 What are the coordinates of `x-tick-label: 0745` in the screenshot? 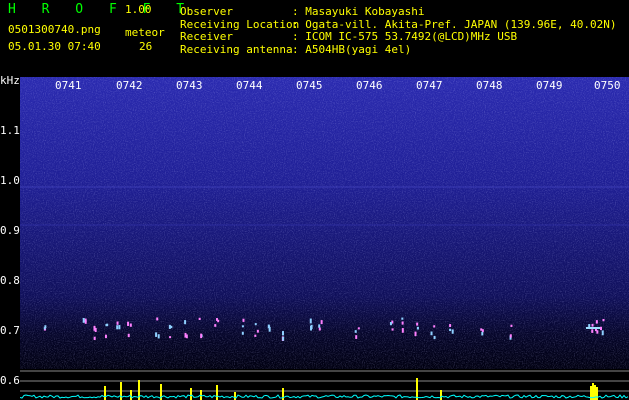 It's located at (309, 85).